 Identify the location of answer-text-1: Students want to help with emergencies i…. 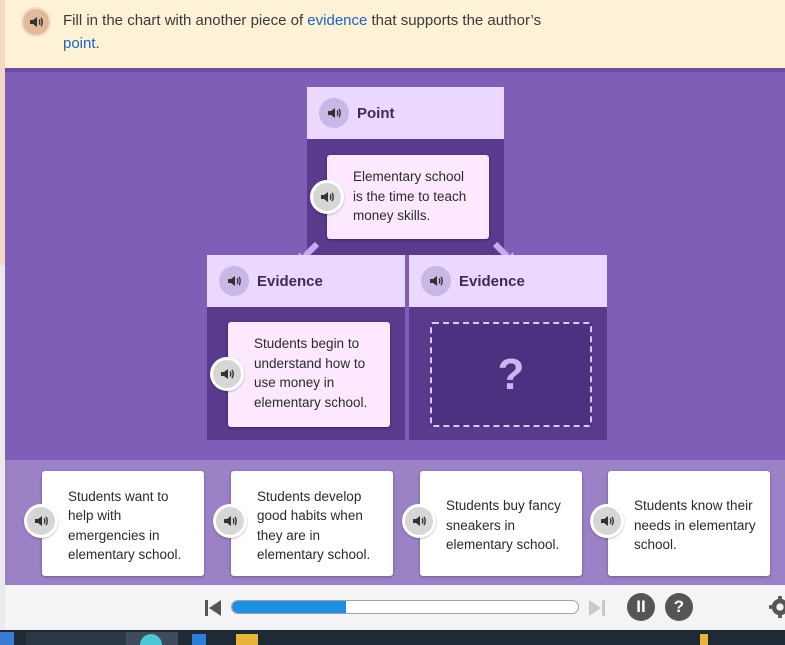
(125, 525).